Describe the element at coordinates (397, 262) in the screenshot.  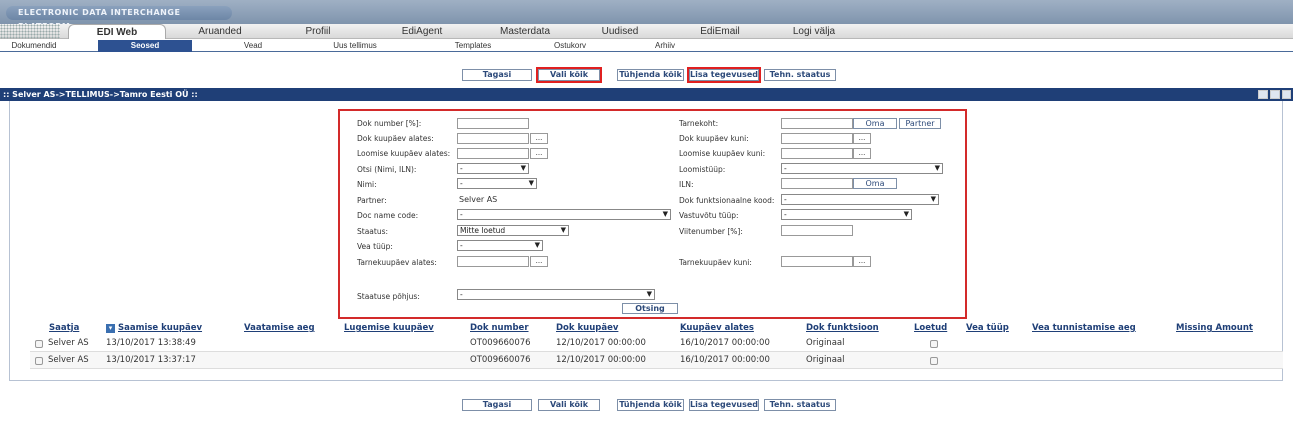
I see `delivery-from-label: Tarnekuupäev alates:` at that location.